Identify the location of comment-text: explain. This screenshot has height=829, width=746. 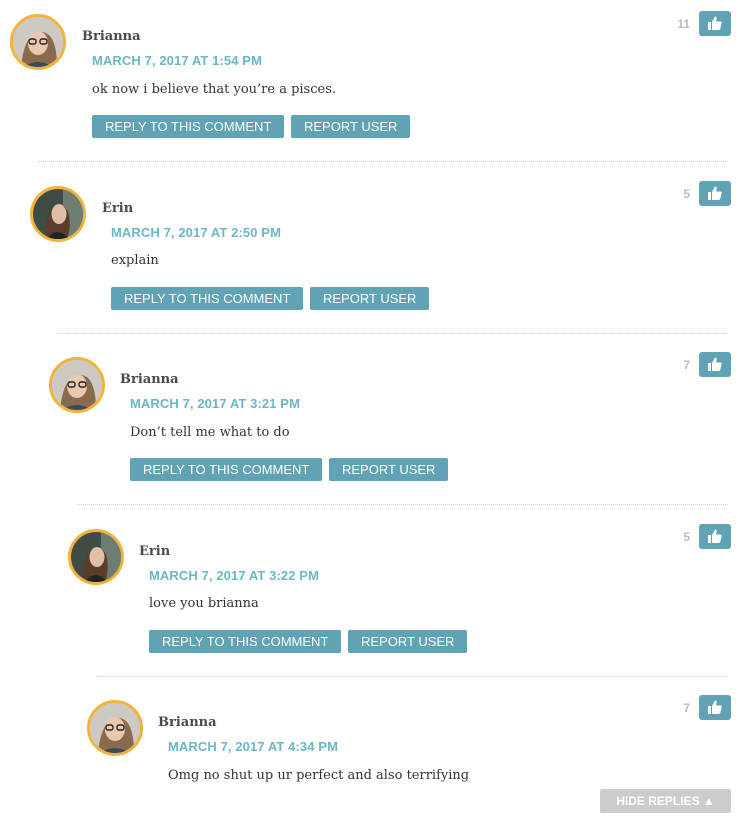
(135, 260).